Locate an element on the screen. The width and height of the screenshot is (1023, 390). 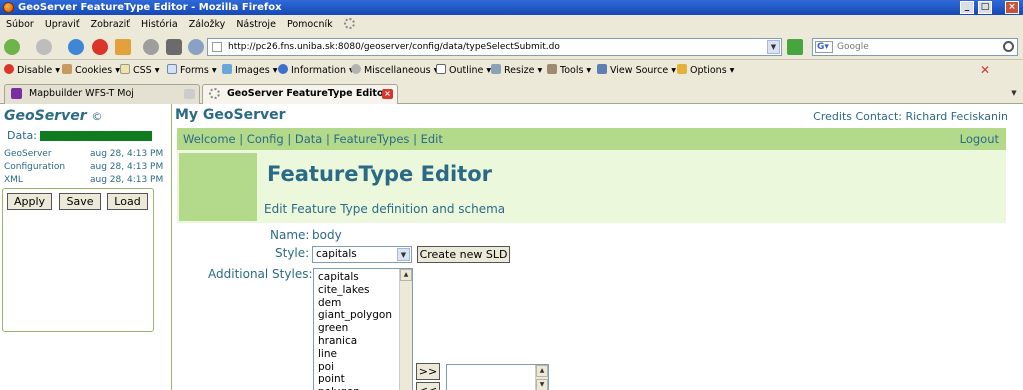
list-item: capitals is located at coordinates (363, 277).